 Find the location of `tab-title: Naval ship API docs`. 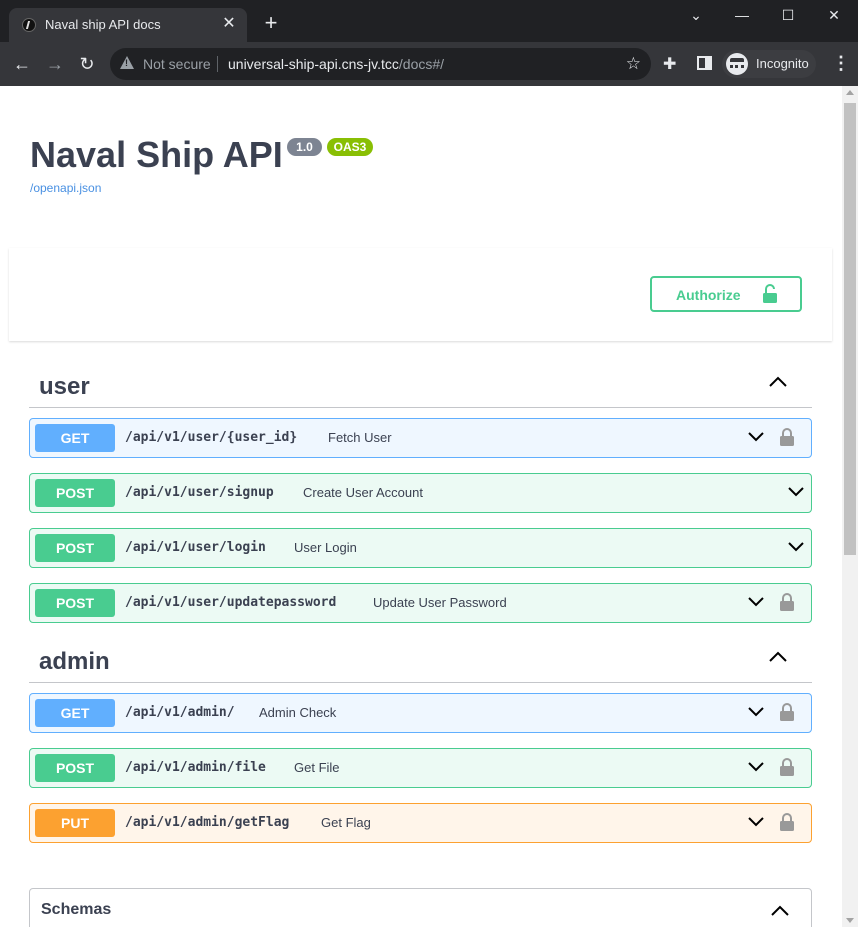

tab-title: Naval ship API docs is located at coordinates (103, 24).